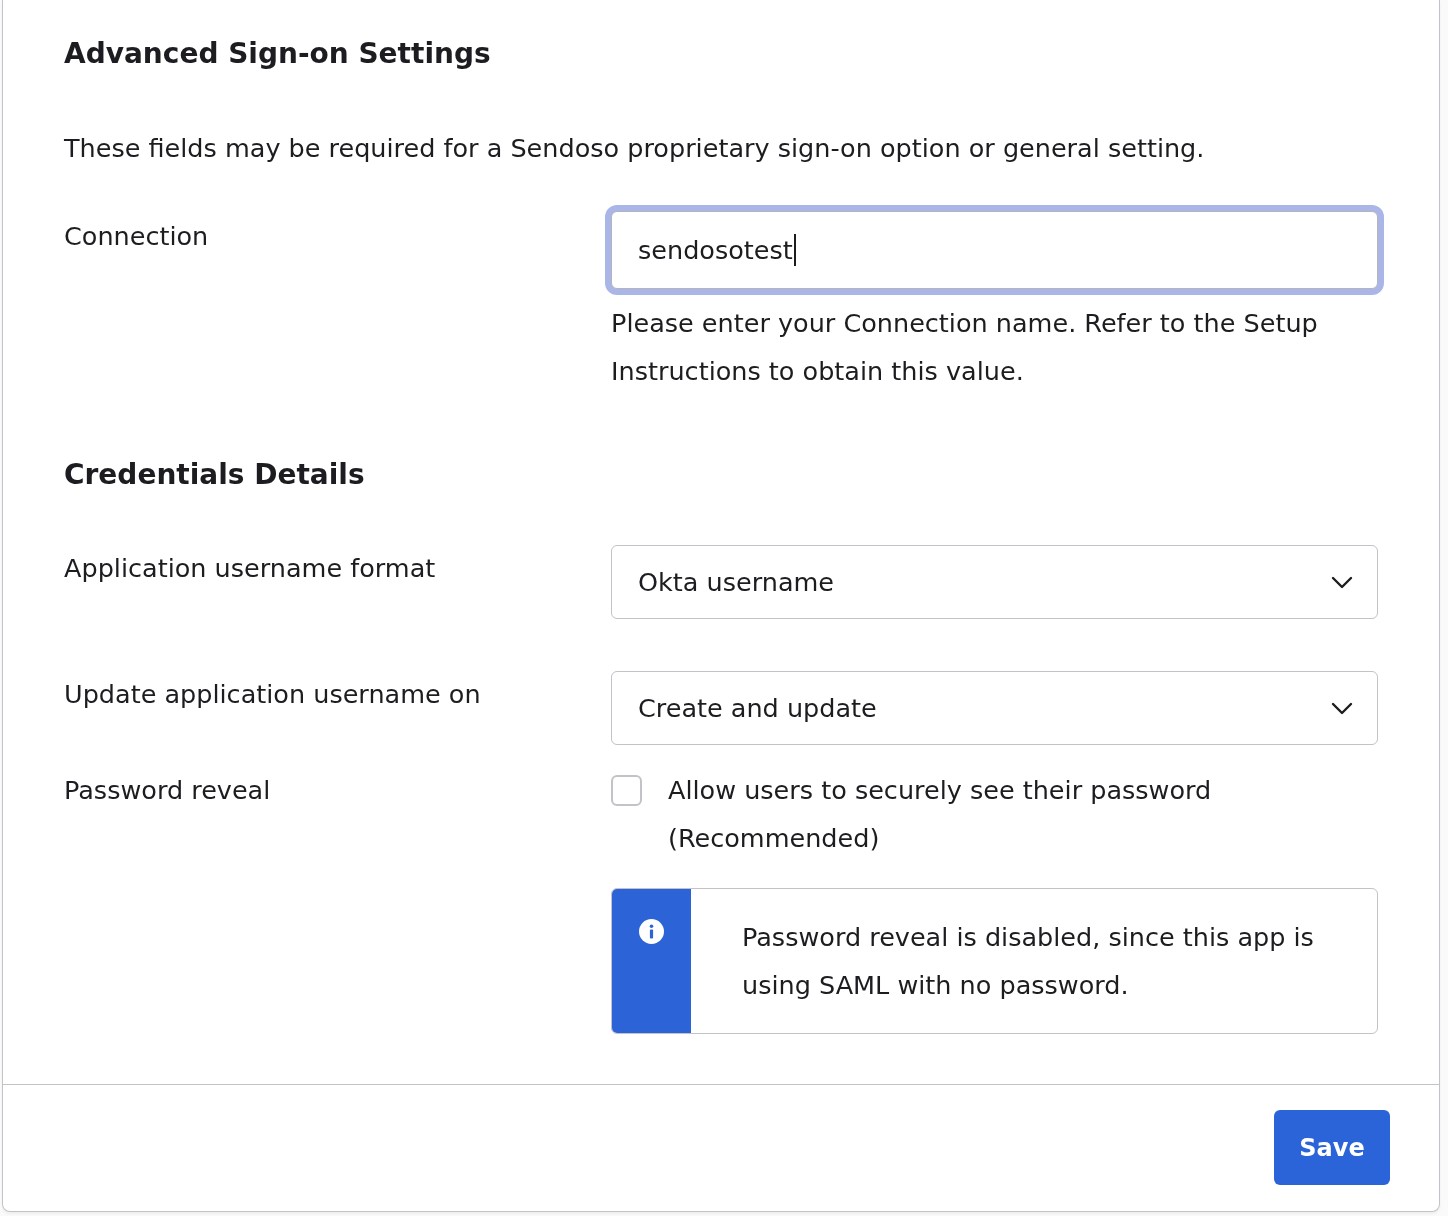  I want to click on save-button: Save, so click(1332, 1147).